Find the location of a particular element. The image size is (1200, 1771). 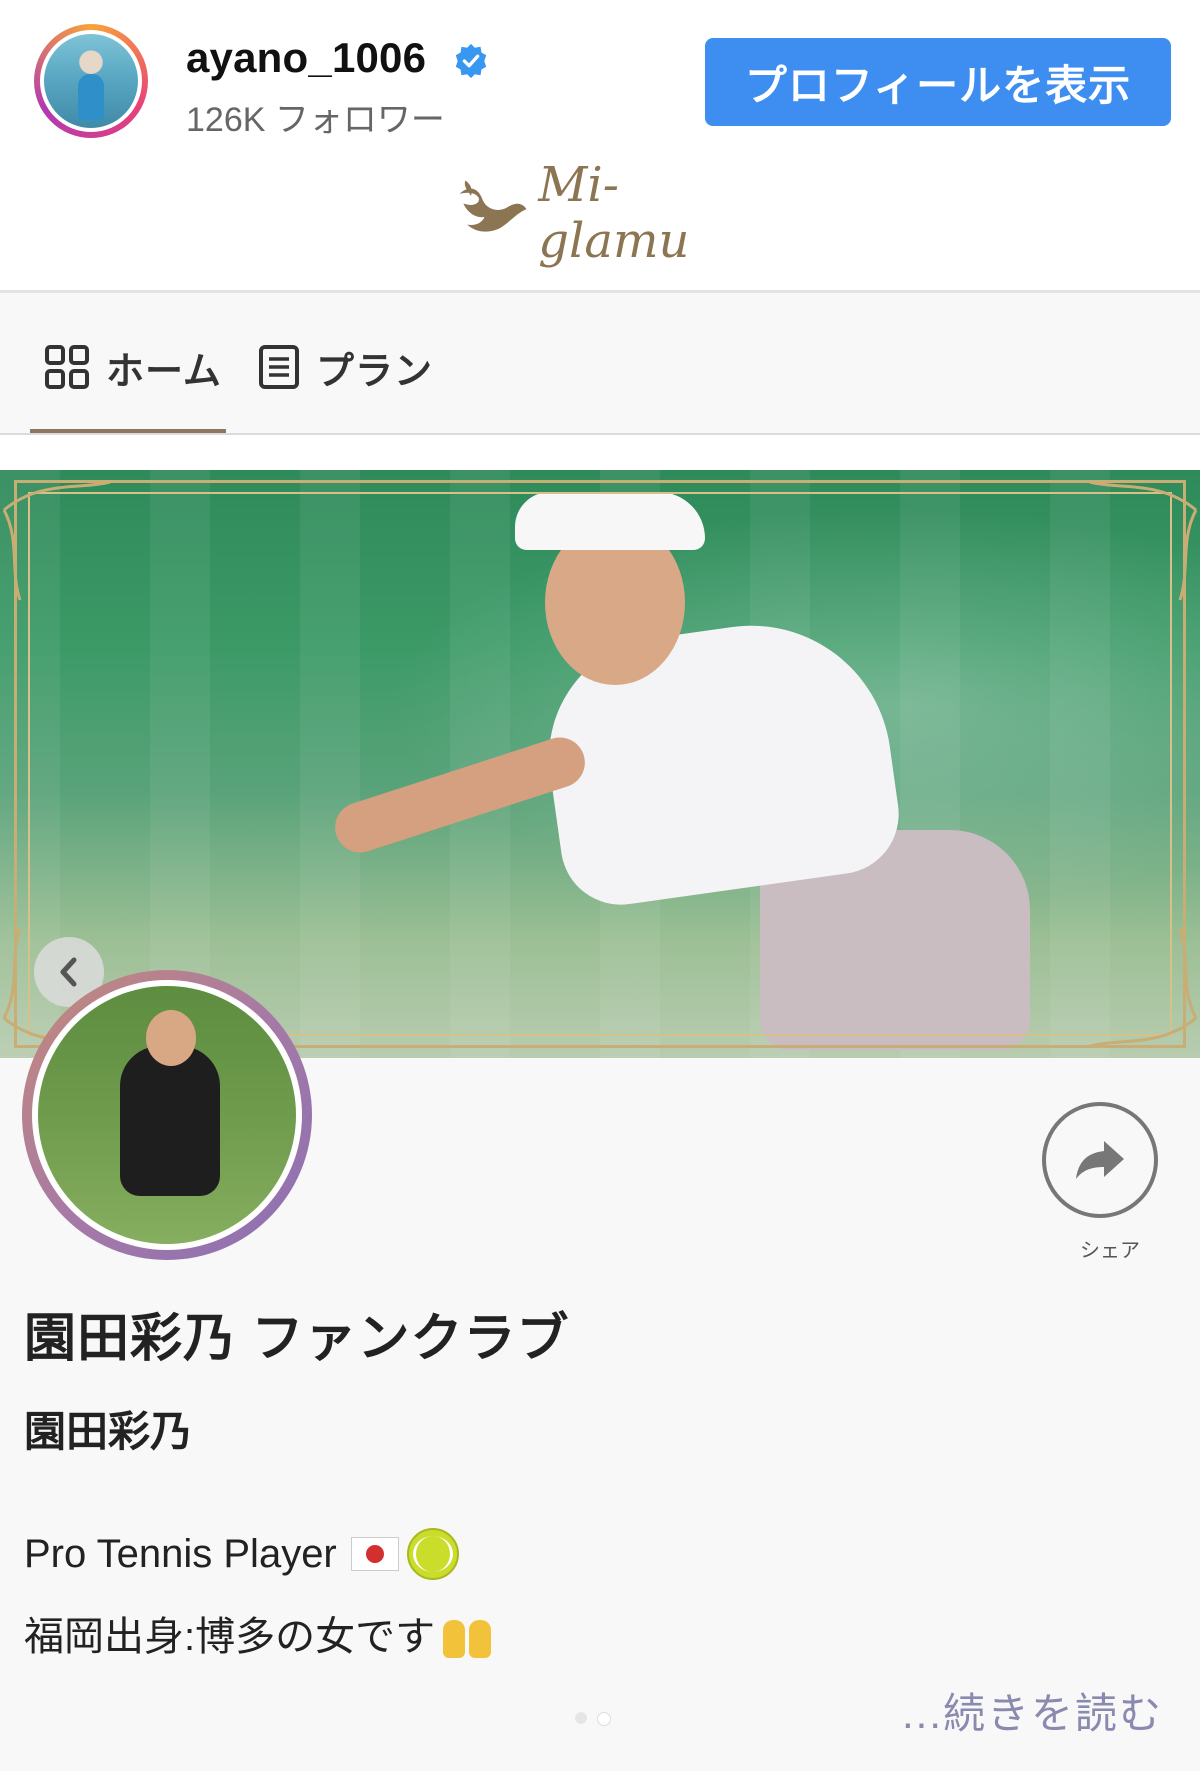

bio-line-2: 福岡出身:博多の女です is located at coordinates (259, 1633).